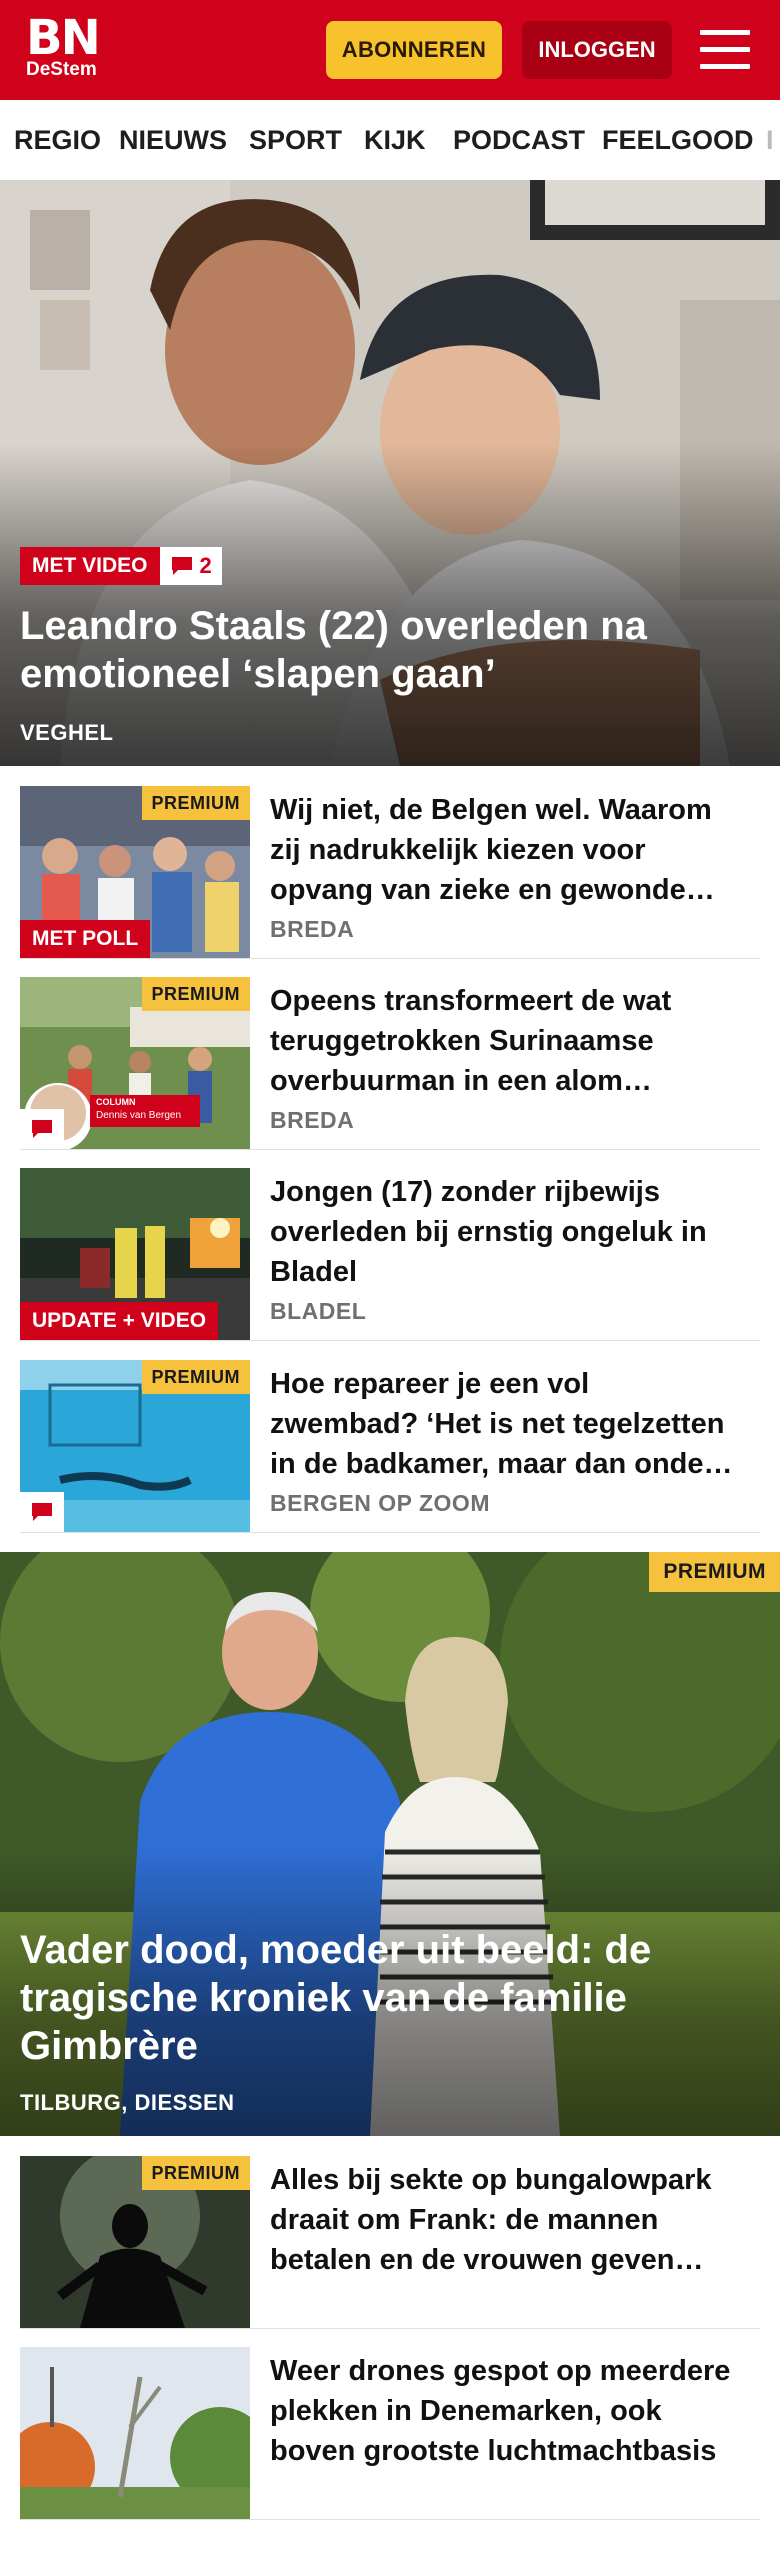  What do you see at coordinates (597, 50) in the screenshot?
I see `login-button: INLOGGEN` at bounding box center [597, 50].